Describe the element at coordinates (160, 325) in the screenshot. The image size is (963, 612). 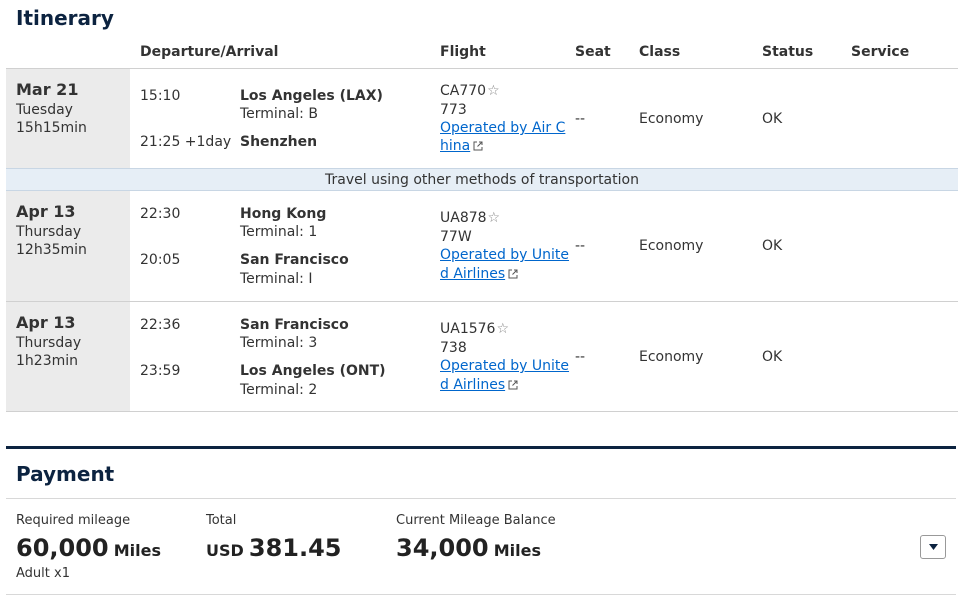
I see `departure-time: 22:36` at that location.